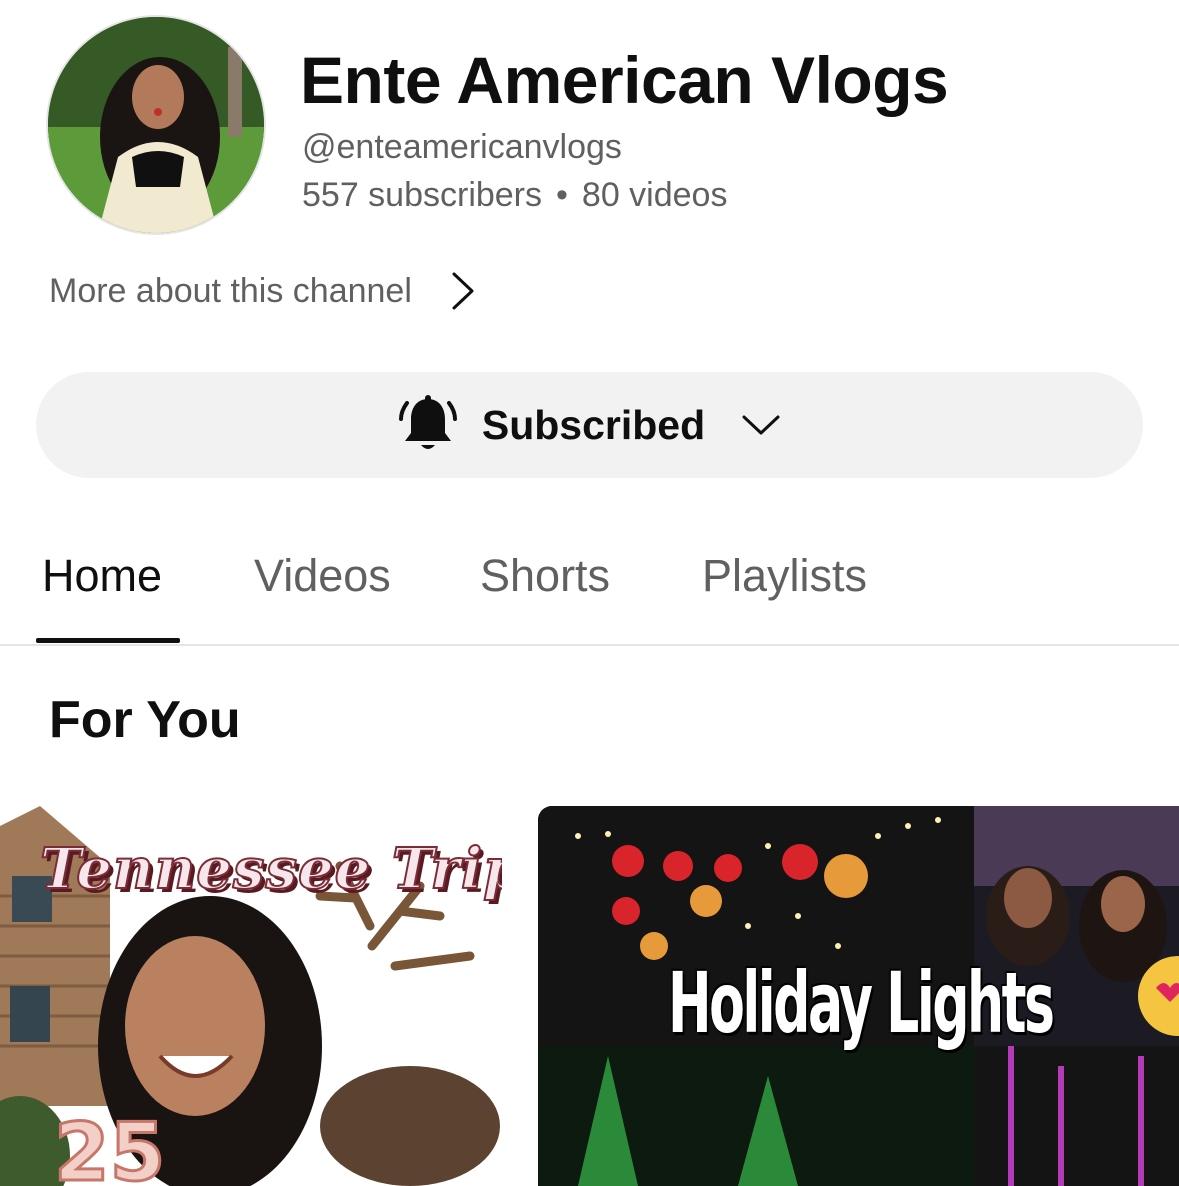  I want to click on channel-title: Ente American Vlogs, so click(624, 80).